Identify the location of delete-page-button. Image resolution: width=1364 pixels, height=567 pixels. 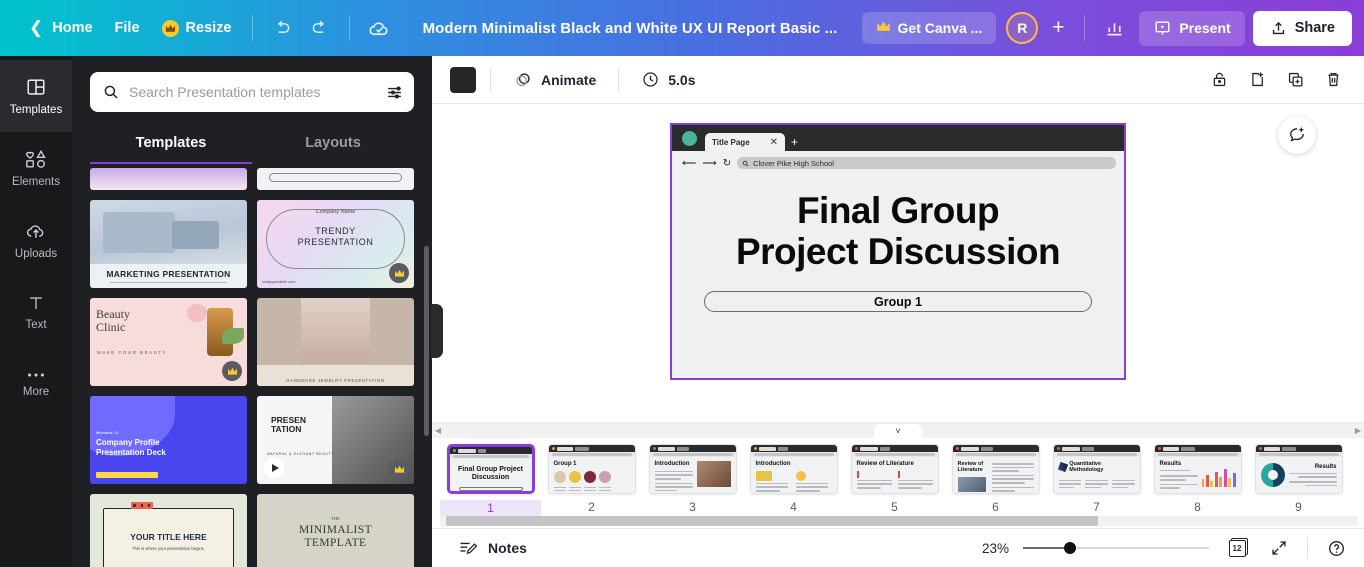
(1333, 80).